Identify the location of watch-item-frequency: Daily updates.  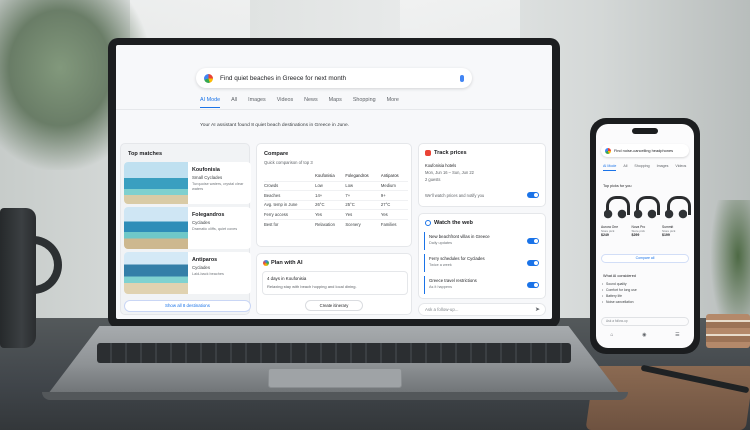
(441, 243).